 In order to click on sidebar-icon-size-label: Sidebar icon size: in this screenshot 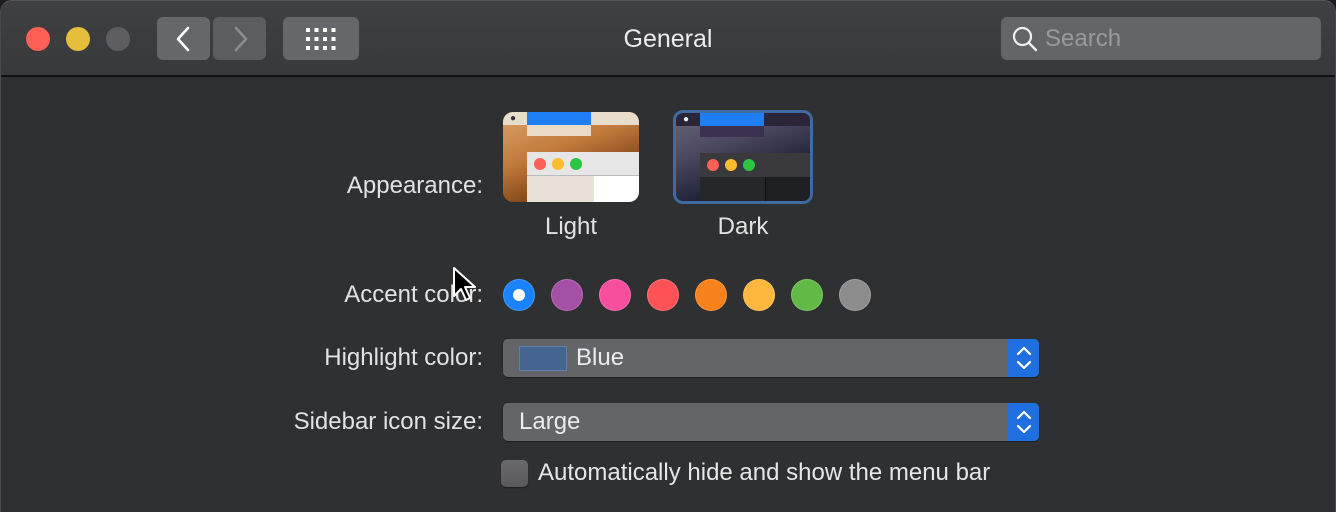, I will do `click(388, 421)`.